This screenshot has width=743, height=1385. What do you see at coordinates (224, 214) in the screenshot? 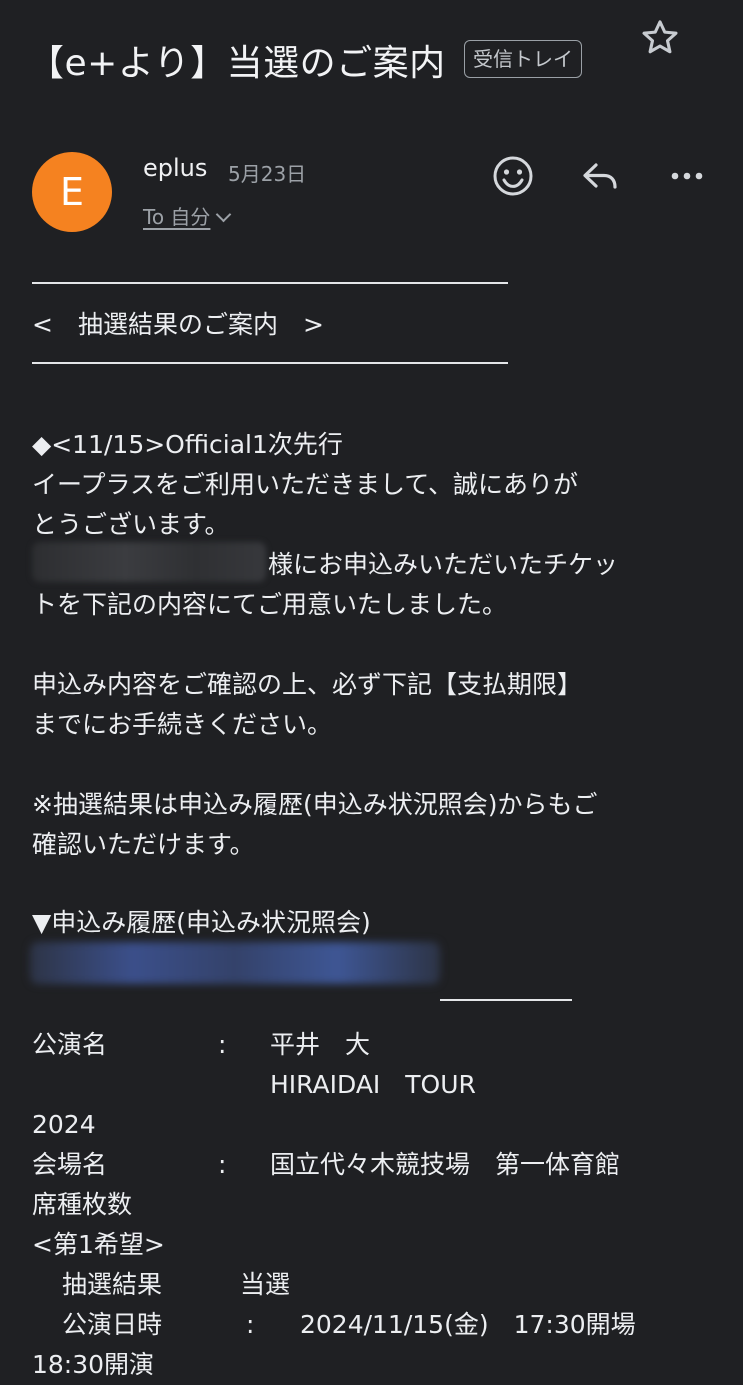
I see `chevron-down-icon` at bounding box center [224, 214].